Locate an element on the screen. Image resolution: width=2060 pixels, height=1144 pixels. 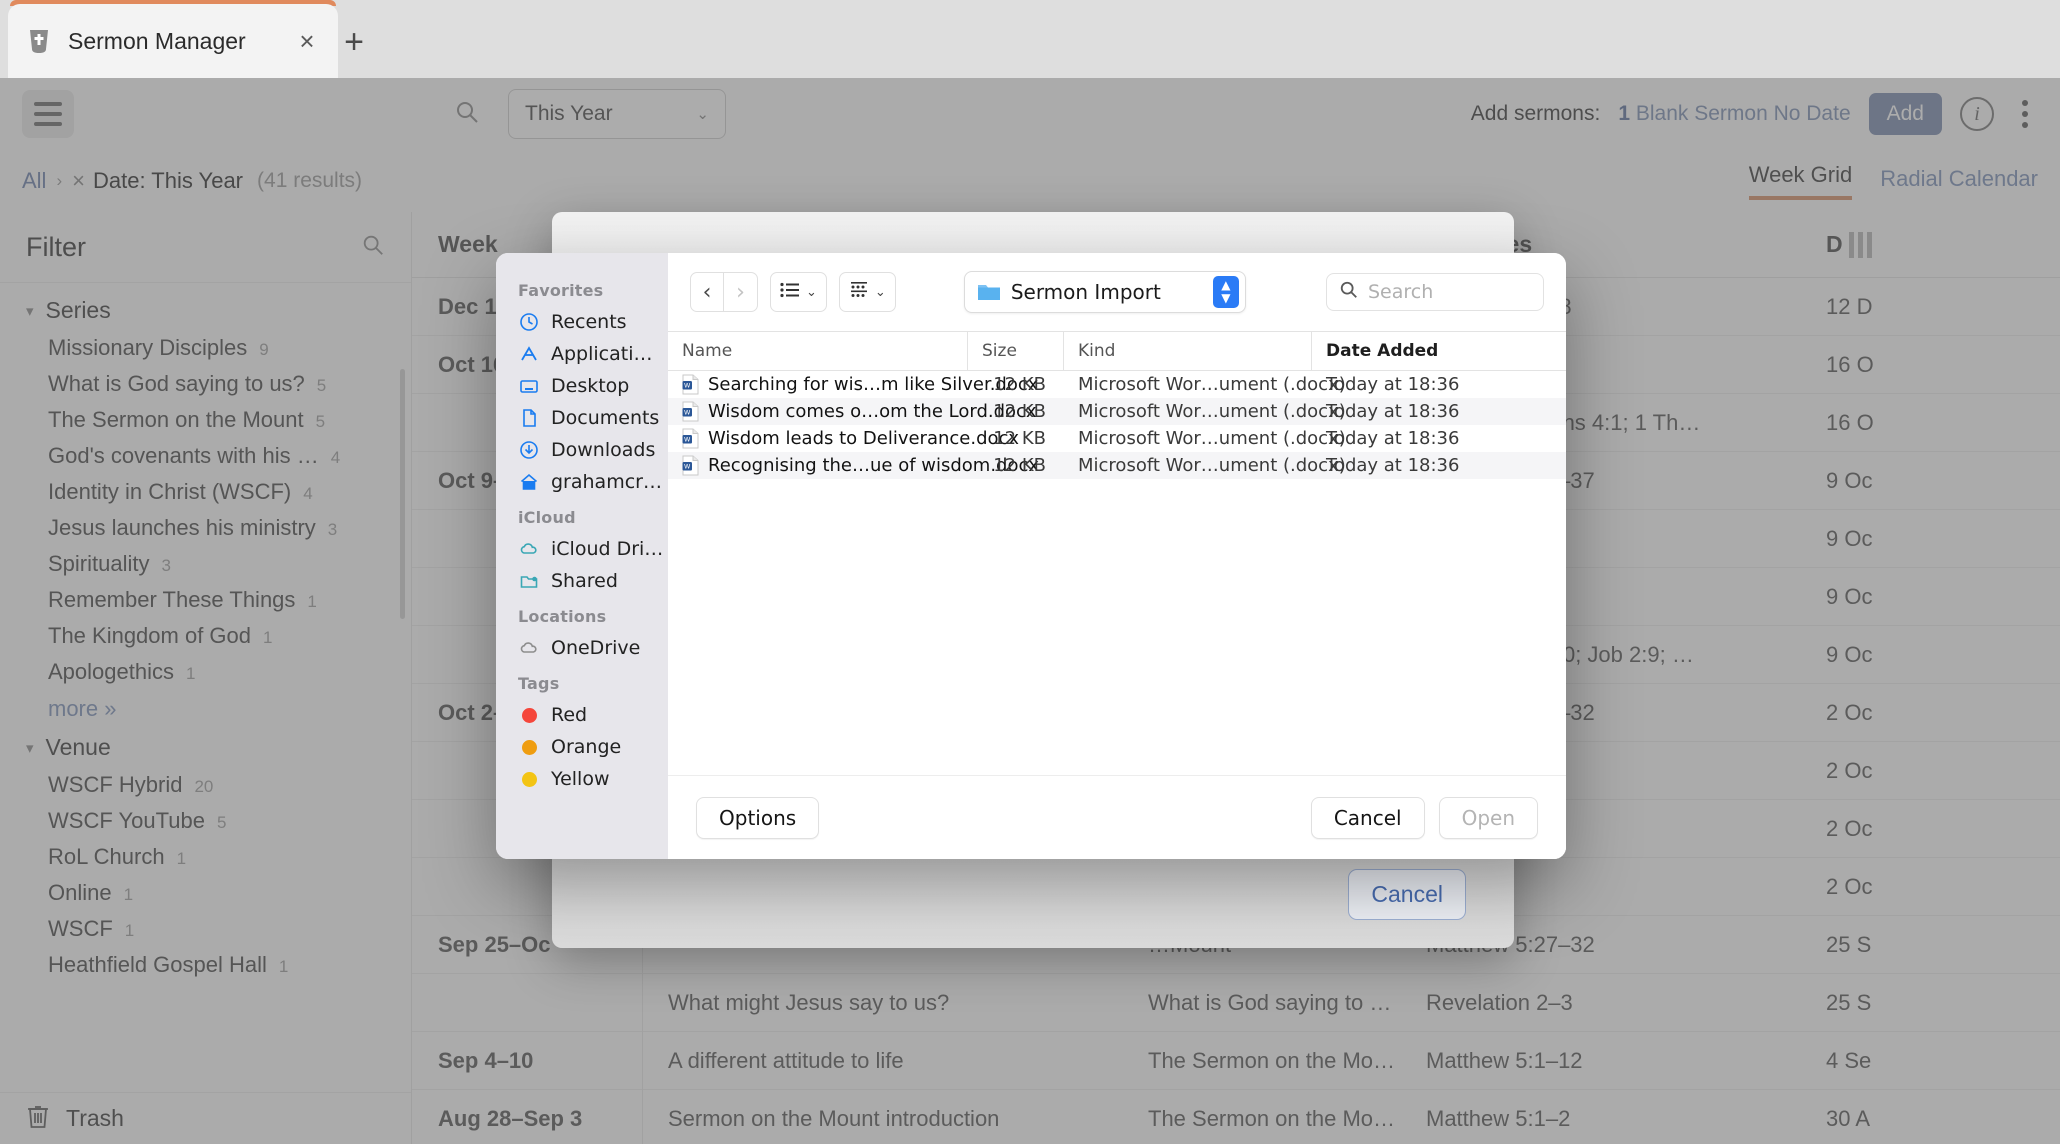
filter-header: Filter is located at coordinates (205, 247).